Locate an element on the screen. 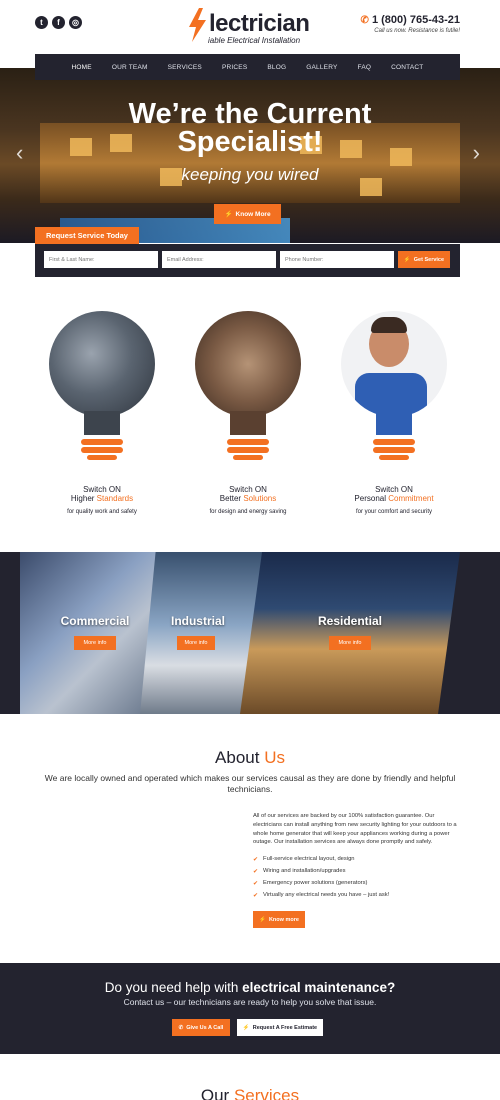 The image size is (500, 1100). give-us-a-call-button: ✆ Give Us A Call is located at coordinates (201, 1027).